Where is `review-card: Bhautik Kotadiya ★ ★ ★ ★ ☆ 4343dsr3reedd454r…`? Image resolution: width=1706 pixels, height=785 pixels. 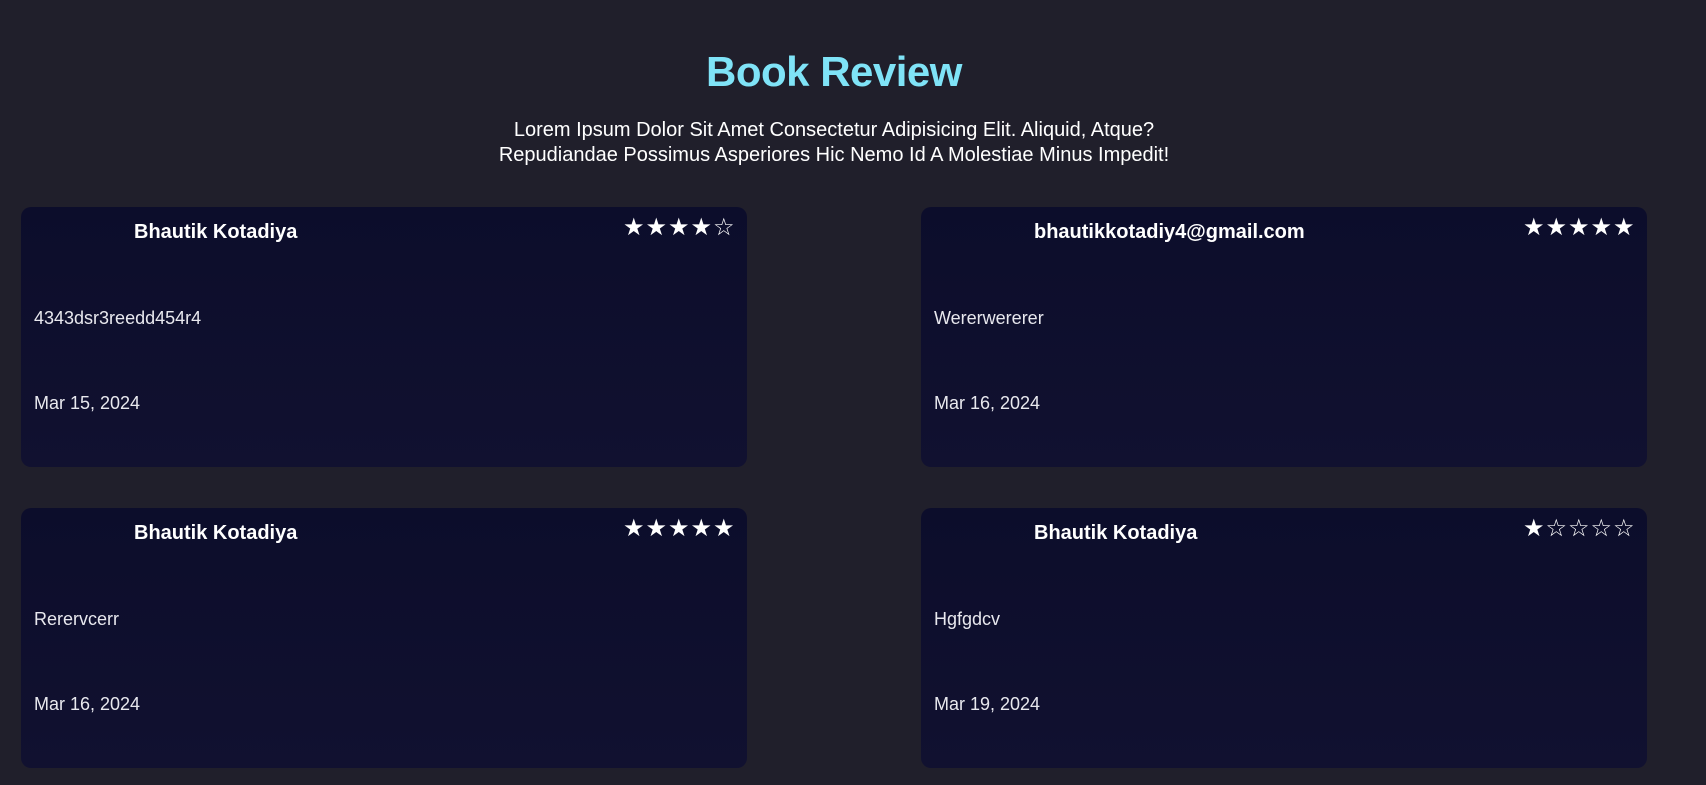
review-card: Bhautik Kotadiya ★ ★ ★ ★ ☆ 4343dsr3reedd454r… is located at coordinates (384, 337).